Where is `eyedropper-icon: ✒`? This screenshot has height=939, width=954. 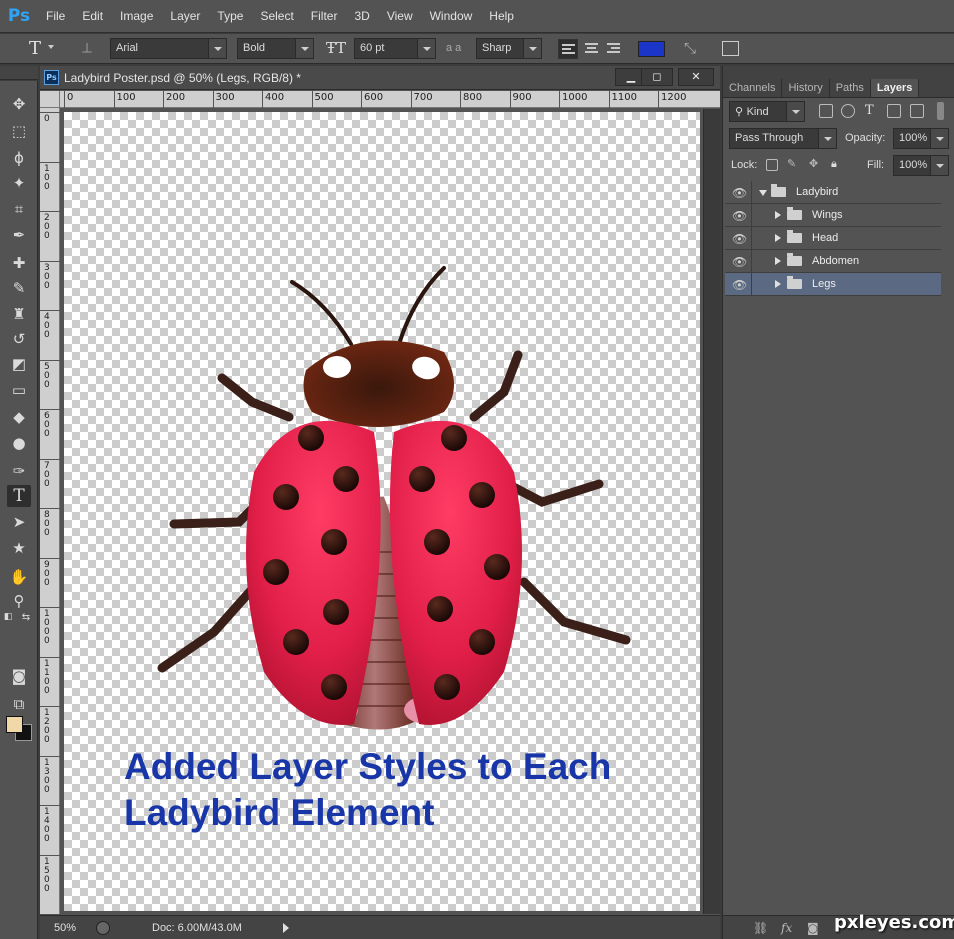 eyedropper-icon: ✒ is located at coordinates (19, 235).